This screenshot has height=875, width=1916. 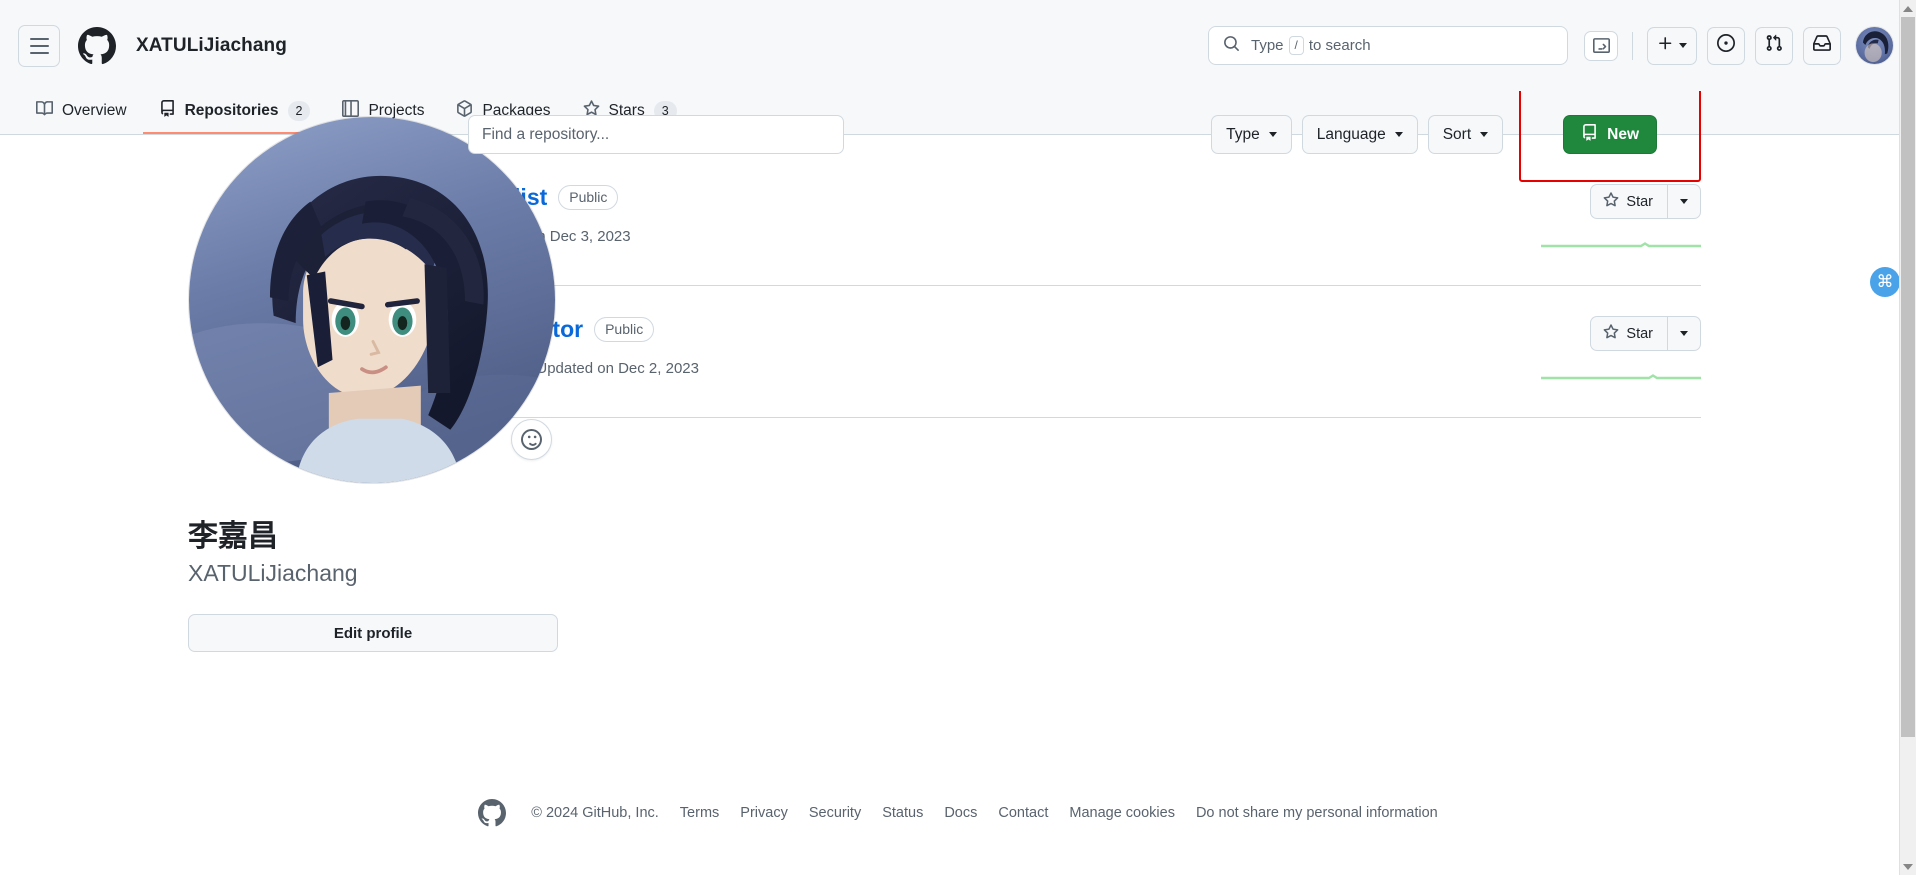 What do you see at coordinates (1351, 134) in the screenshot?
I see `language-filter-label: Language` at bounding box center [1351, 134].